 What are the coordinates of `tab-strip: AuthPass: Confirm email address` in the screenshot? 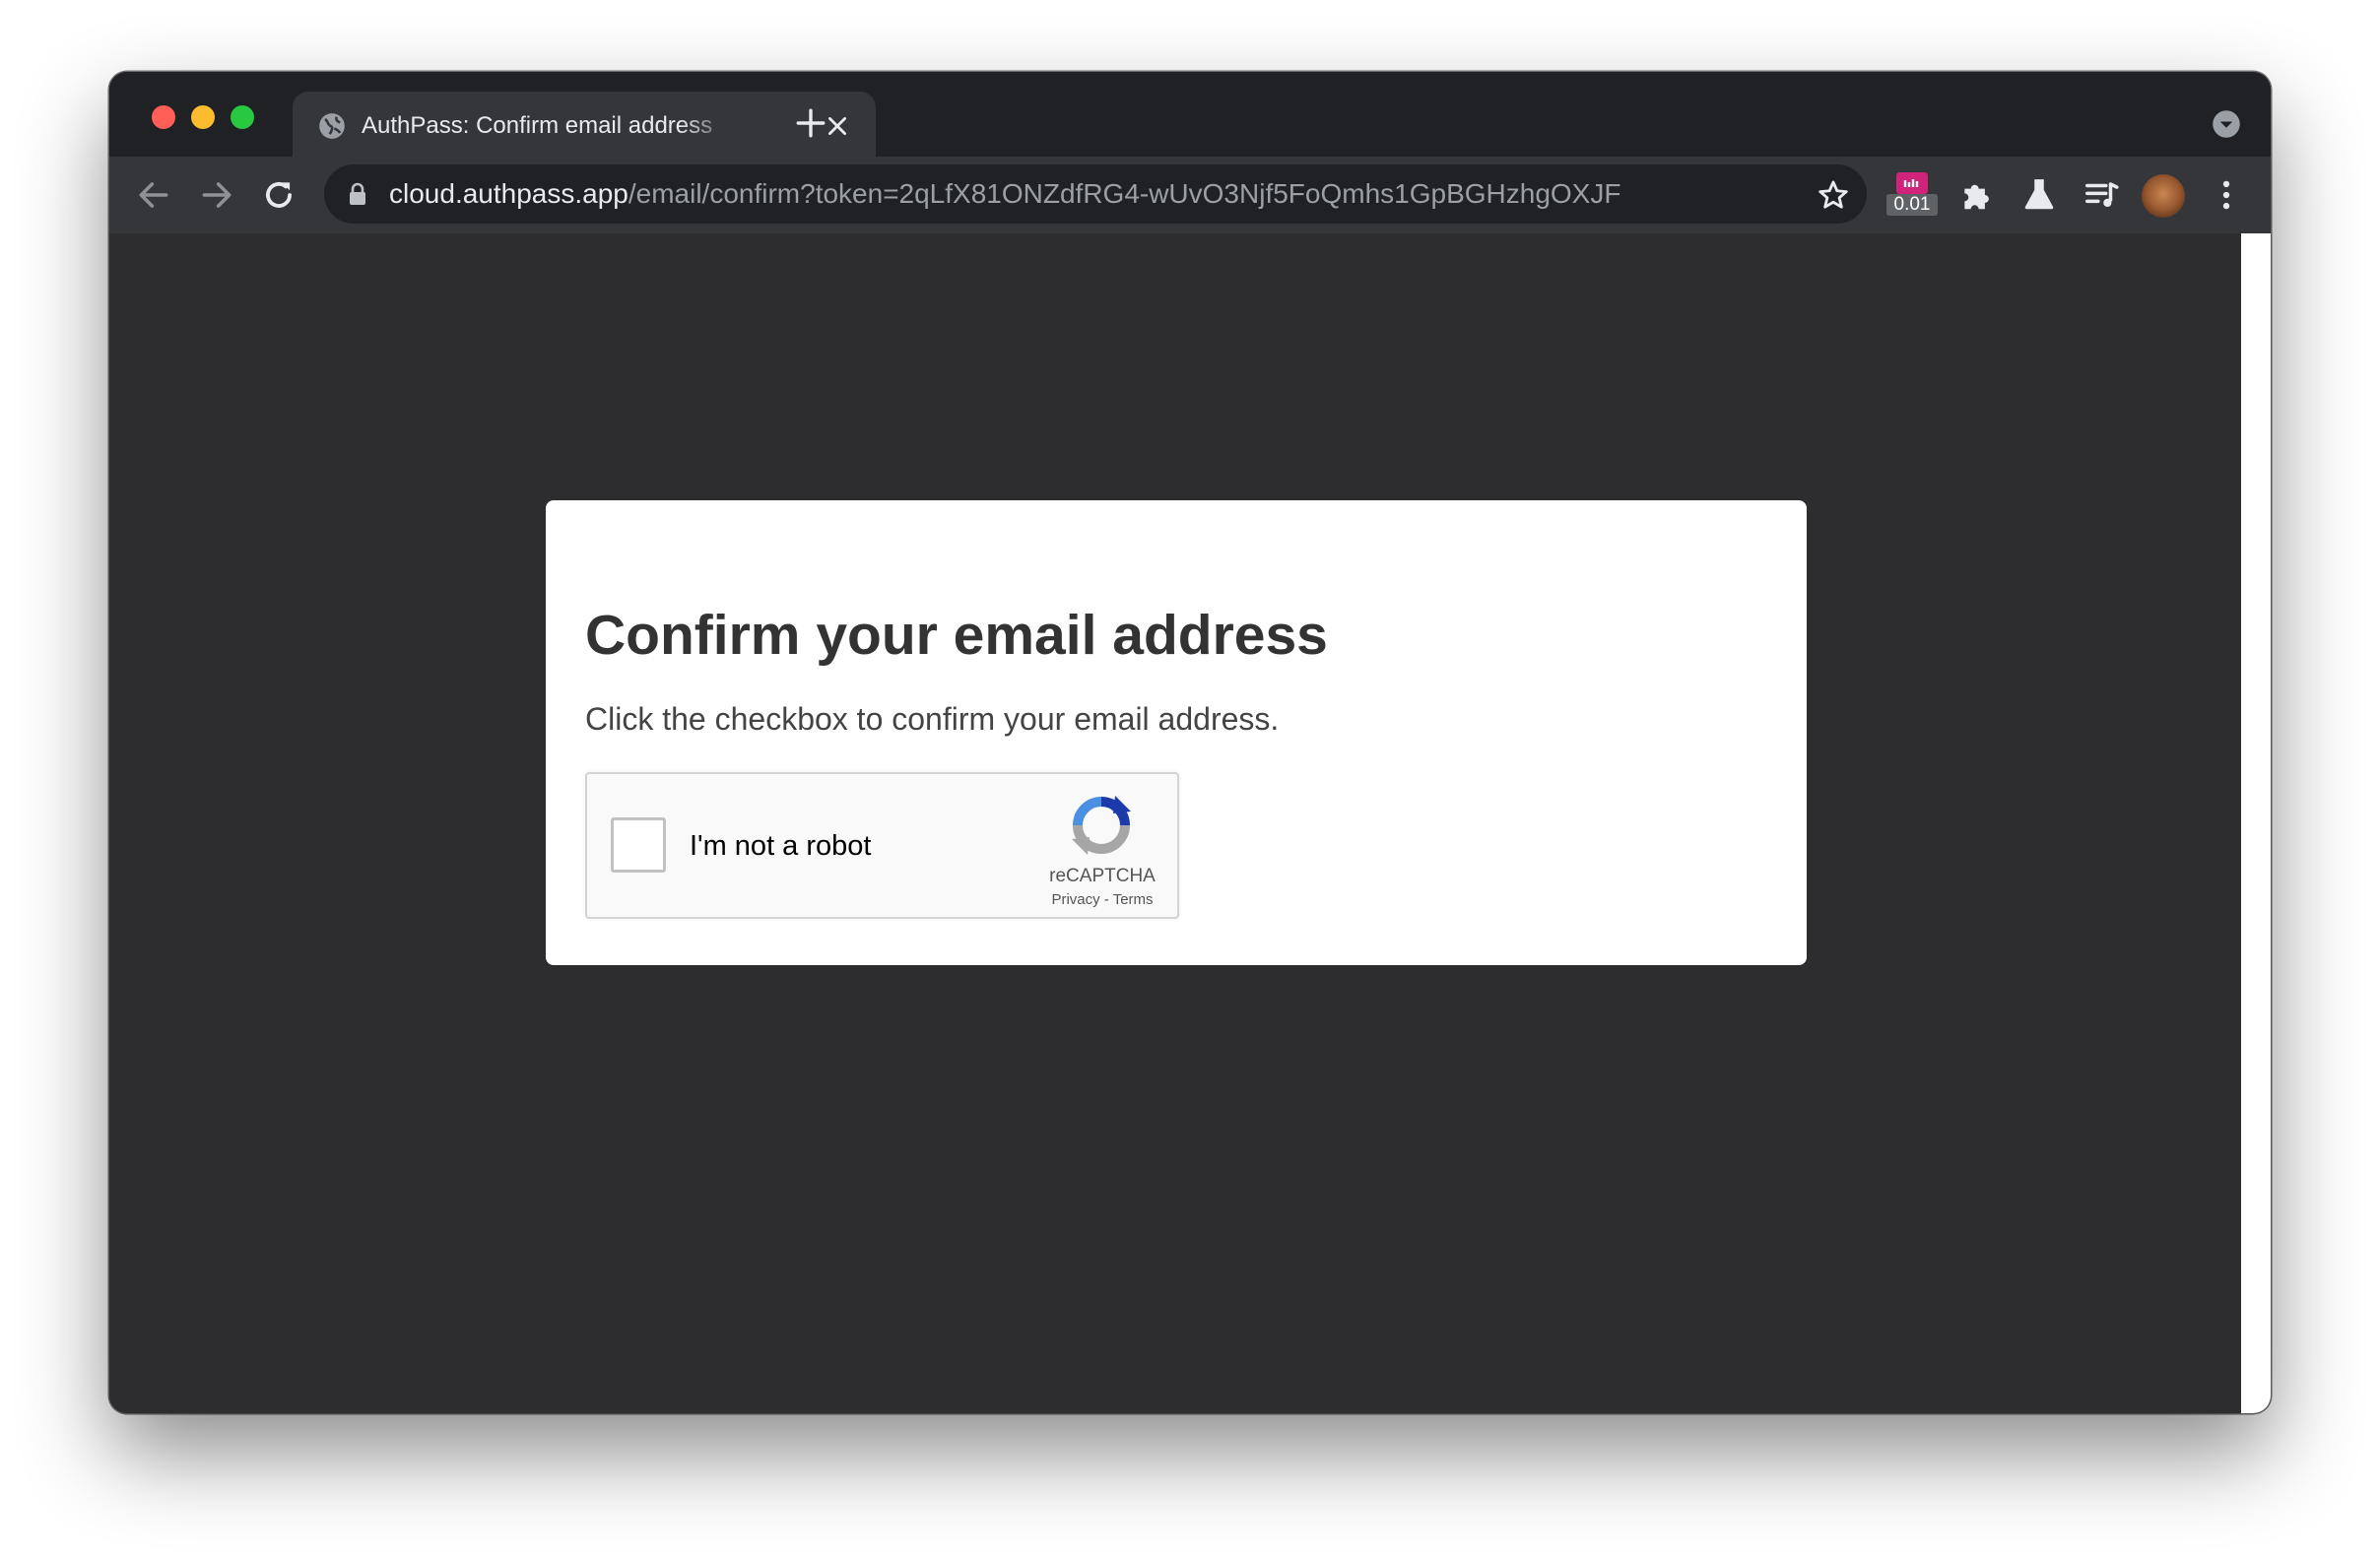 It's located at (1190, 114).